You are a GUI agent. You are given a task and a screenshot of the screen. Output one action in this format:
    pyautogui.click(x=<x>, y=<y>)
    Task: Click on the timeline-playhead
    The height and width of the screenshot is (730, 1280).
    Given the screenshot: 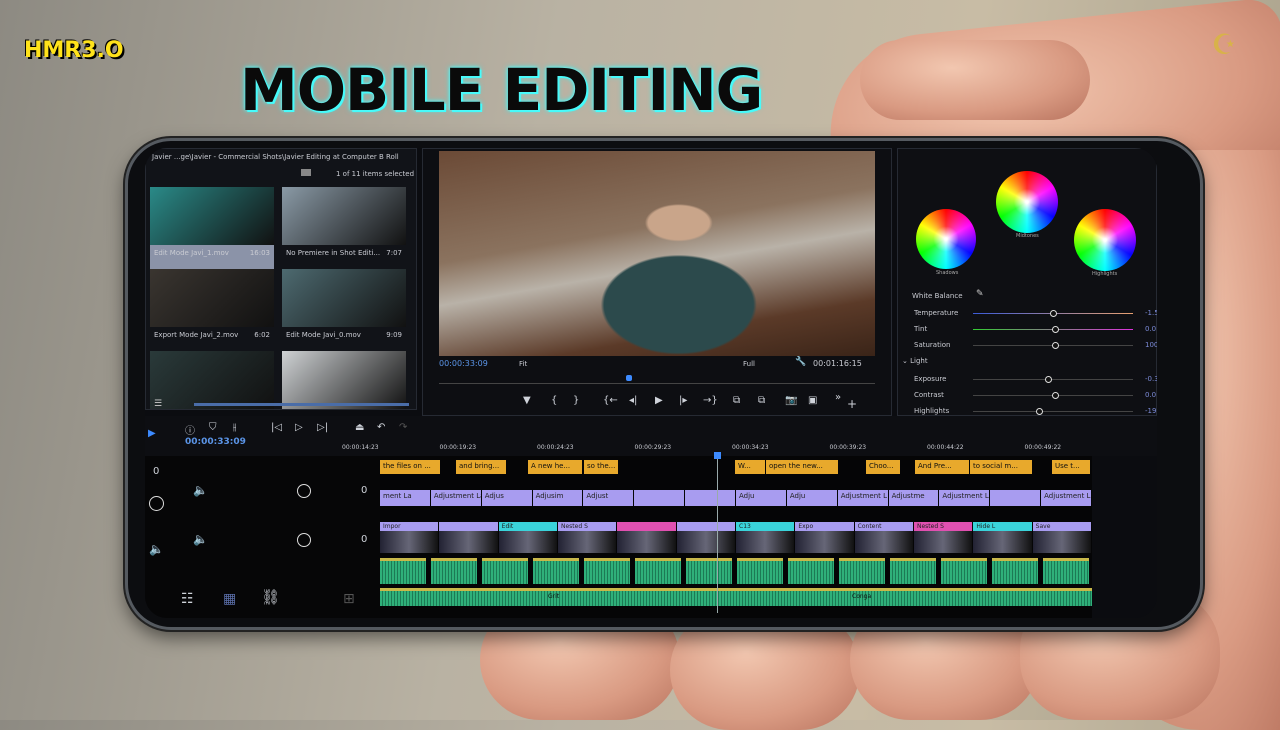 What is the action you would take?
    pyautogui.click(x=717, y=533)
    